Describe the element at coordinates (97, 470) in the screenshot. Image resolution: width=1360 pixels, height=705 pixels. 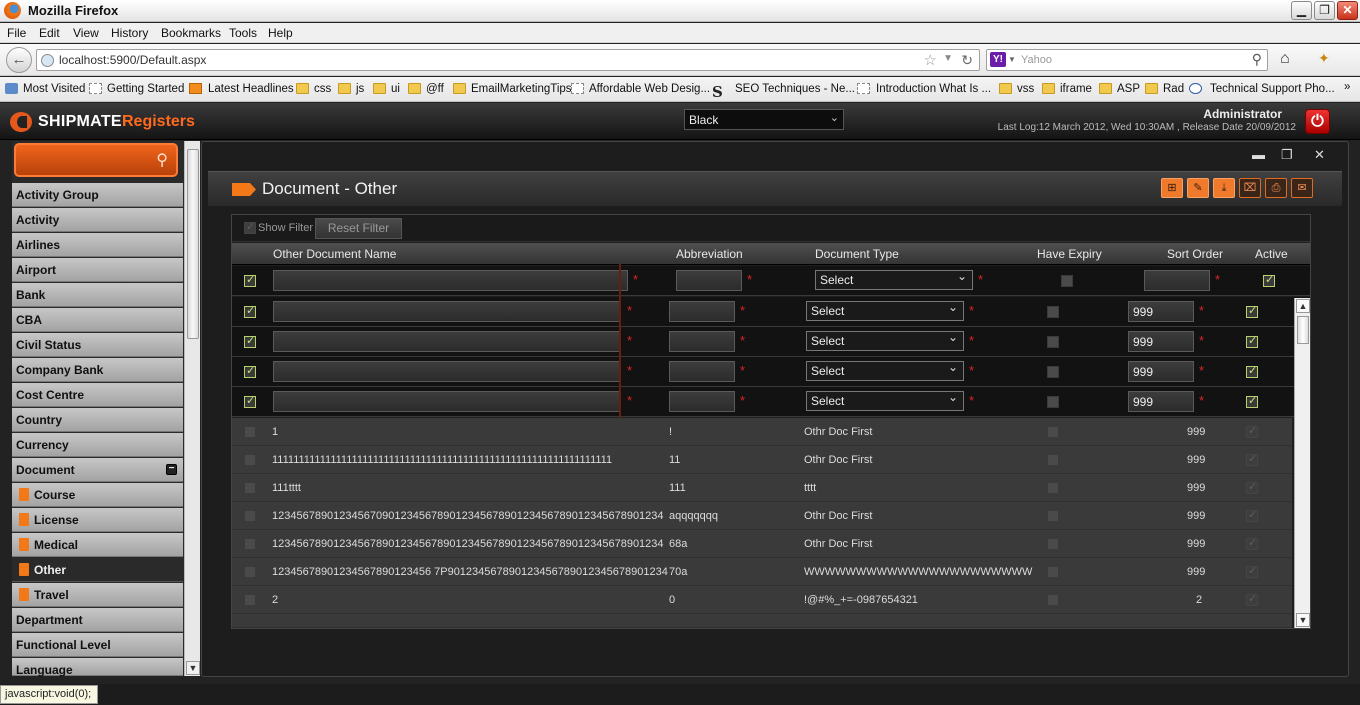
I see `sidebar-item-document: Document −` at that location.